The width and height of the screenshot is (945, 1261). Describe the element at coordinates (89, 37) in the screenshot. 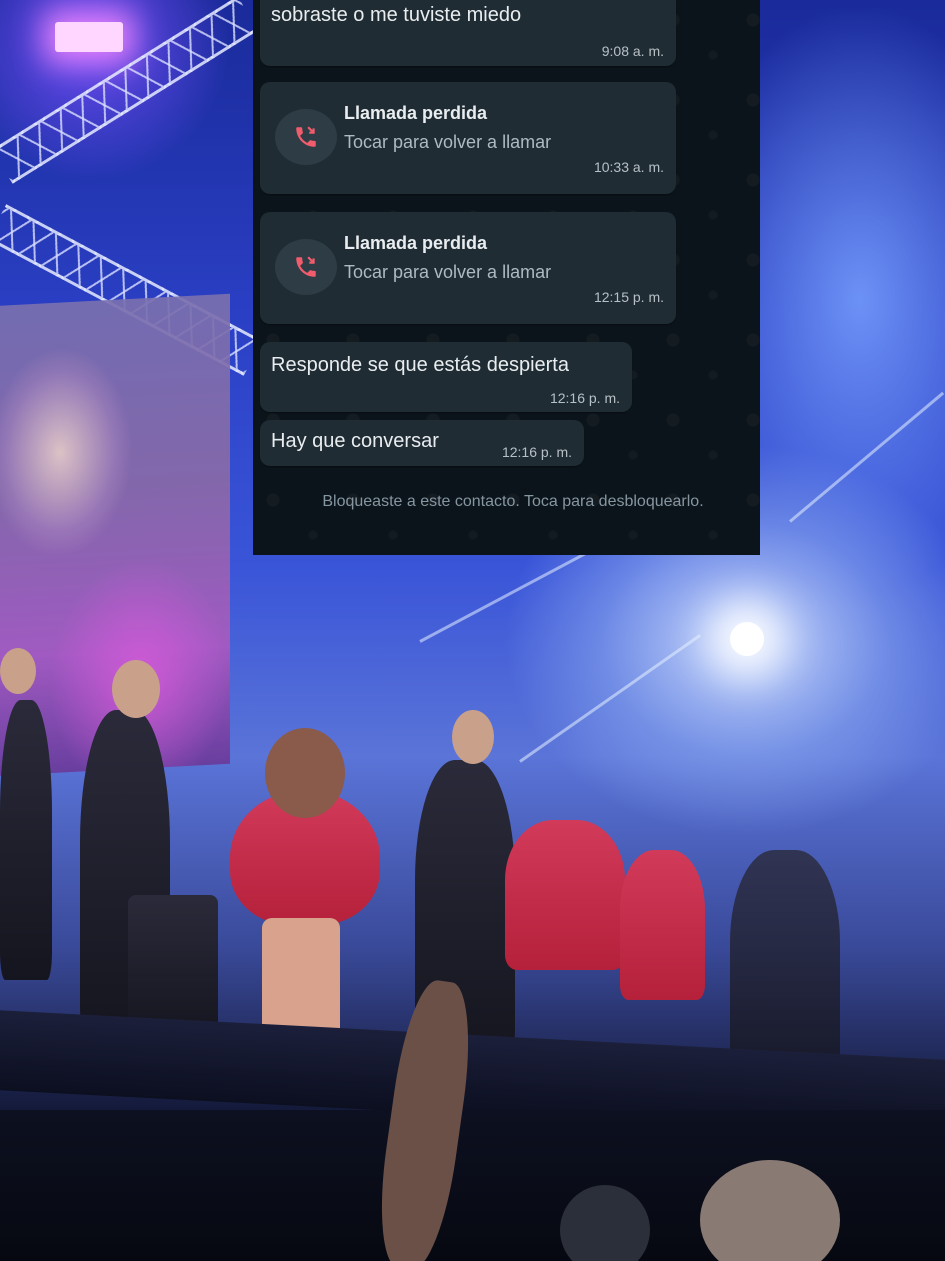

I see `stage-light` at that location.